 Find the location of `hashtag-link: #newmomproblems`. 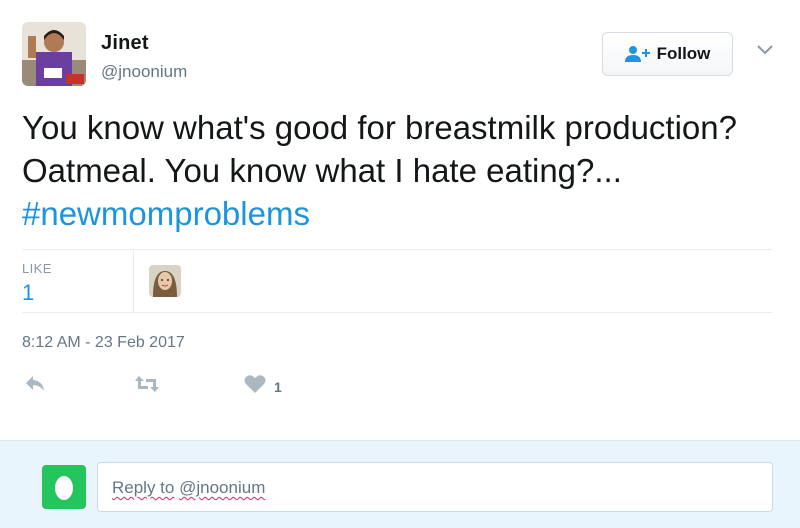

hashtag-link: #newmomproblems is located at coordinates (166, 213).